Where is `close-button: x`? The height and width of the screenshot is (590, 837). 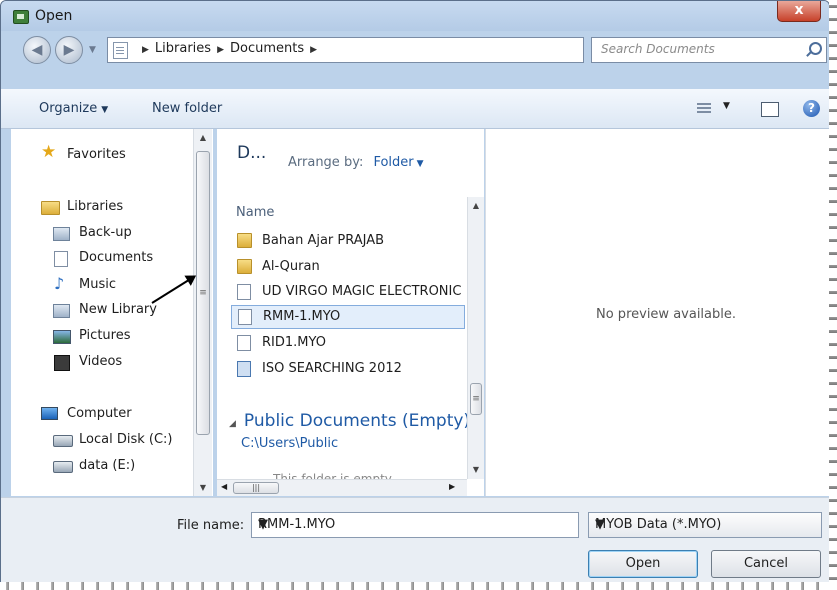
close-button: x is located at coordinates (799, 11).